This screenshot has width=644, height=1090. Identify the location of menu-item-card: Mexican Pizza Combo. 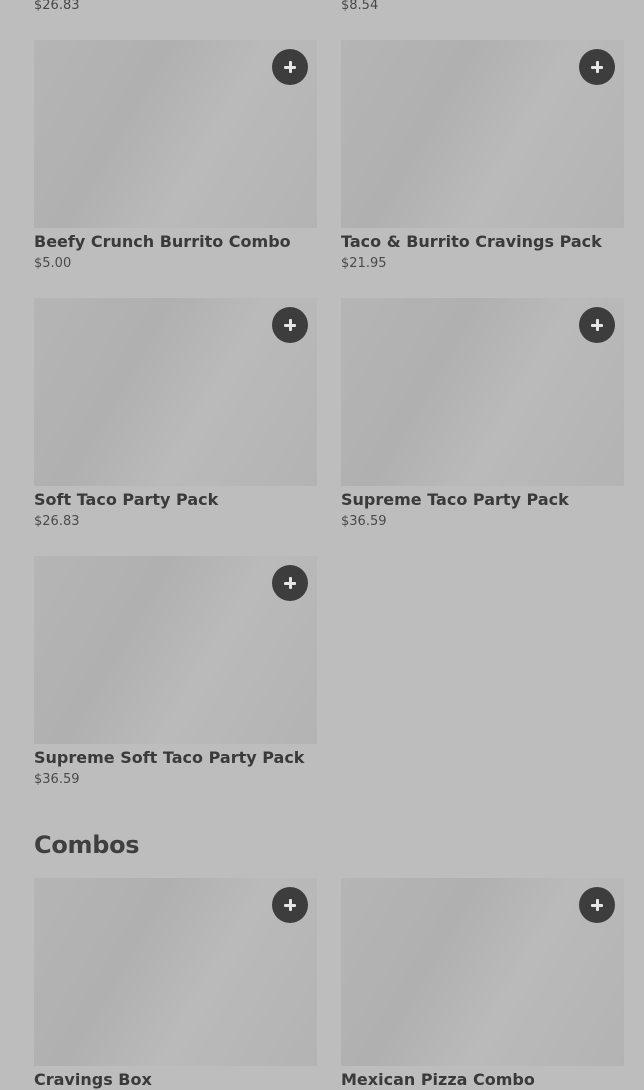
(482, 984).